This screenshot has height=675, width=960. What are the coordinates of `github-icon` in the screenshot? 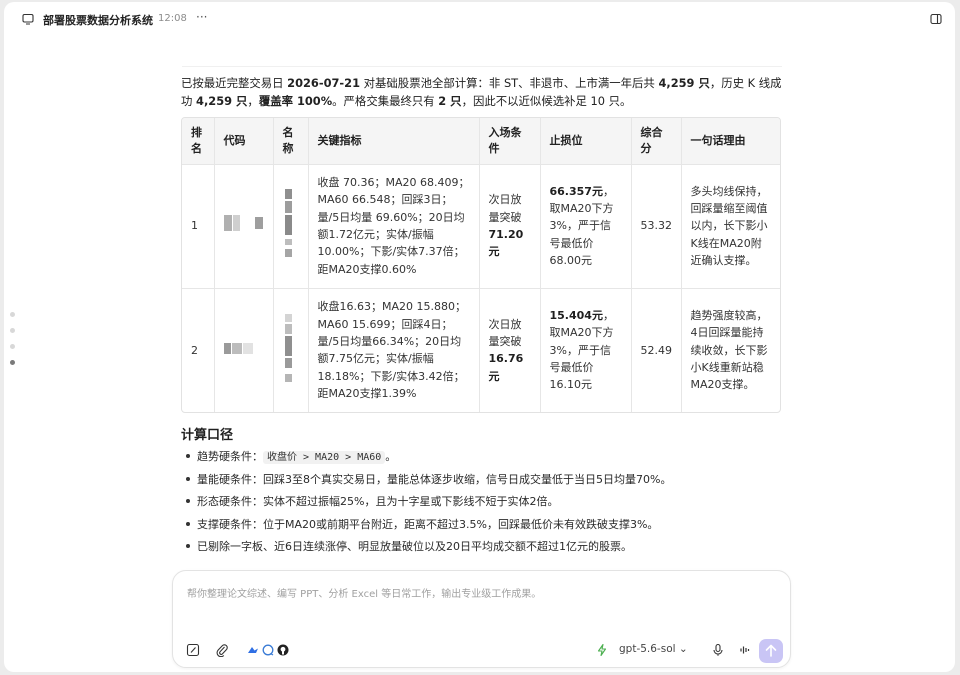 It's located at (283, 650).